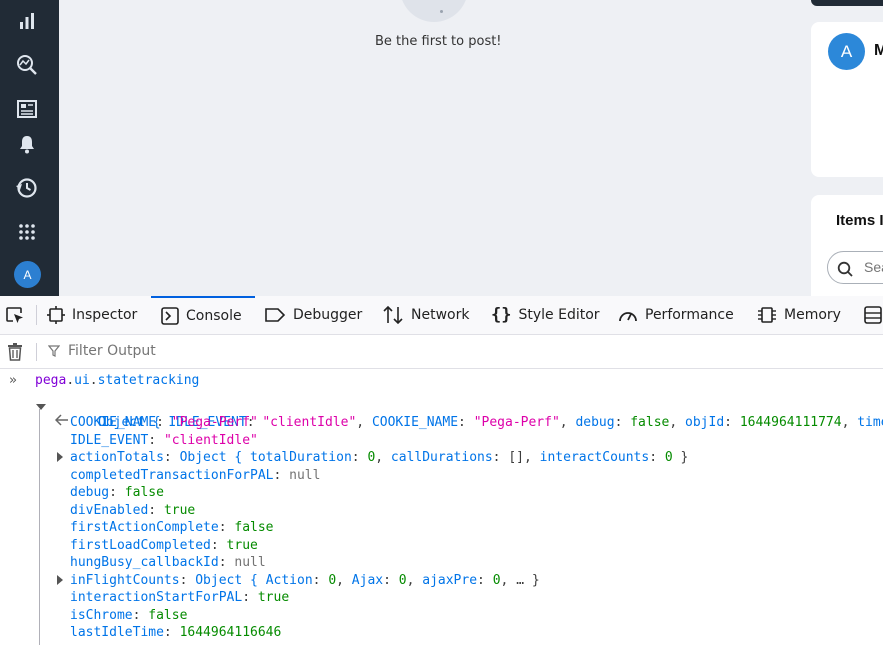 The image size is (883, 645). What do you see at coordinates (27, 274) in the screenshot?
I see `user-avatar: A` at bounding box center [27, 274].